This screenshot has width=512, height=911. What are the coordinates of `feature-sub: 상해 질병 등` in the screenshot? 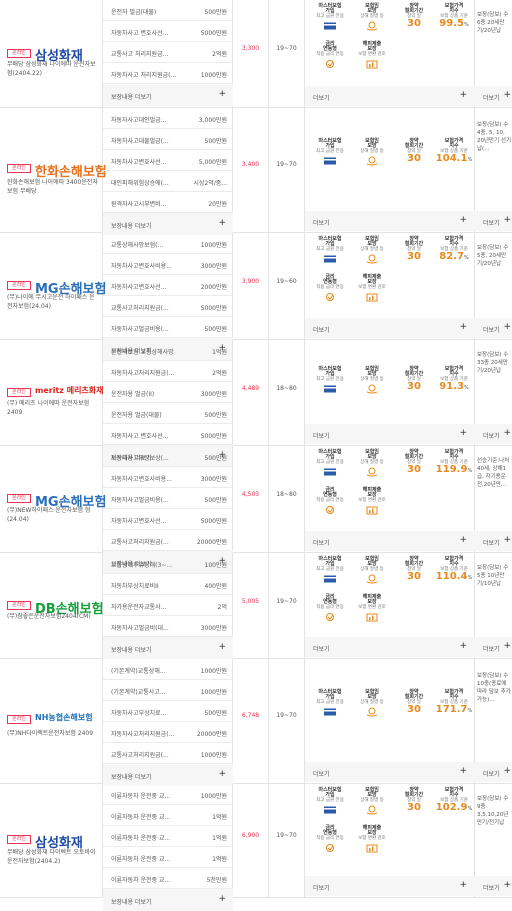 It's located at (372, 569).